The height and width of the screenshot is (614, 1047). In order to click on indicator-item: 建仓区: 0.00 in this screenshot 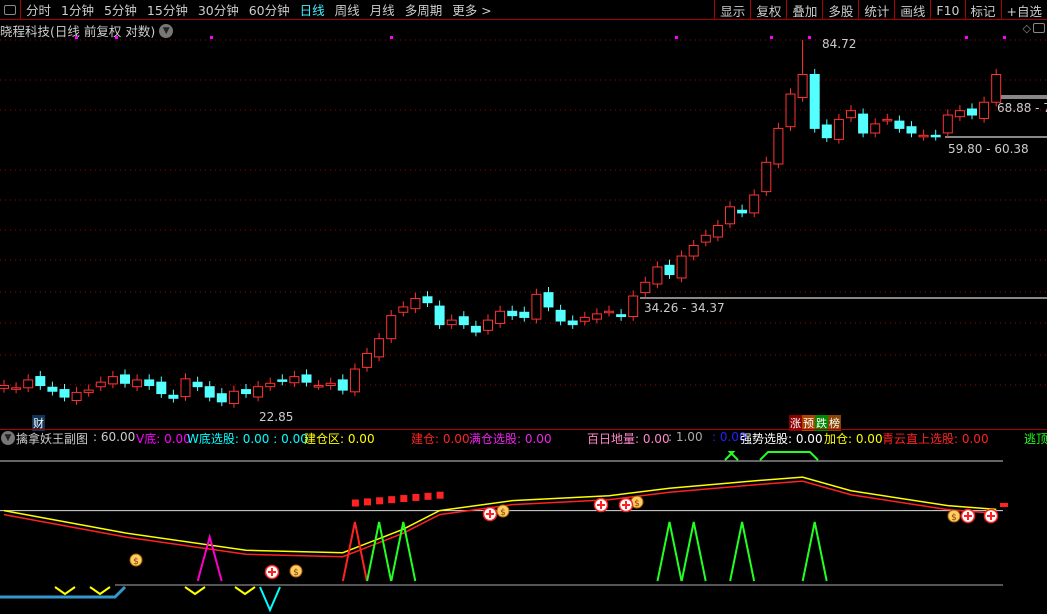, I will do `click(339, 439)`.